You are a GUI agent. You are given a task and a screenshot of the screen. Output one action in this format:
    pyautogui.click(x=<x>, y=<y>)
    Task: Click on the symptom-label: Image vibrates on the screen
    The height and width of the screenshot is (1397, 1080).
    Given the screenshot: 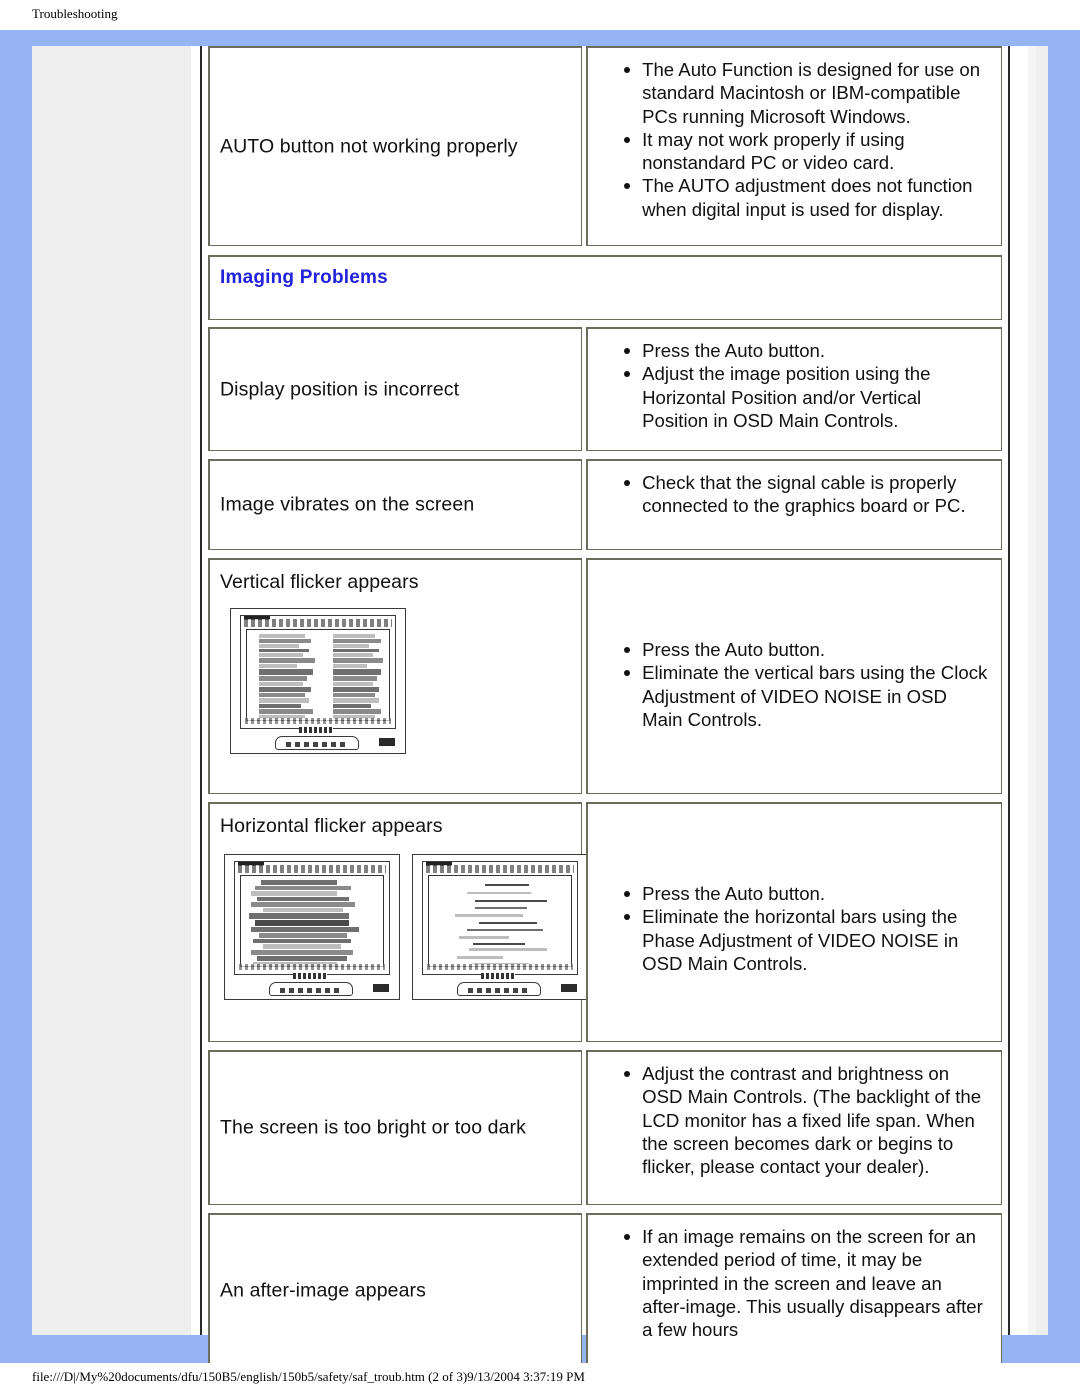 What is the action you would take?
    pyautogui.click(x=347, y=504)
    